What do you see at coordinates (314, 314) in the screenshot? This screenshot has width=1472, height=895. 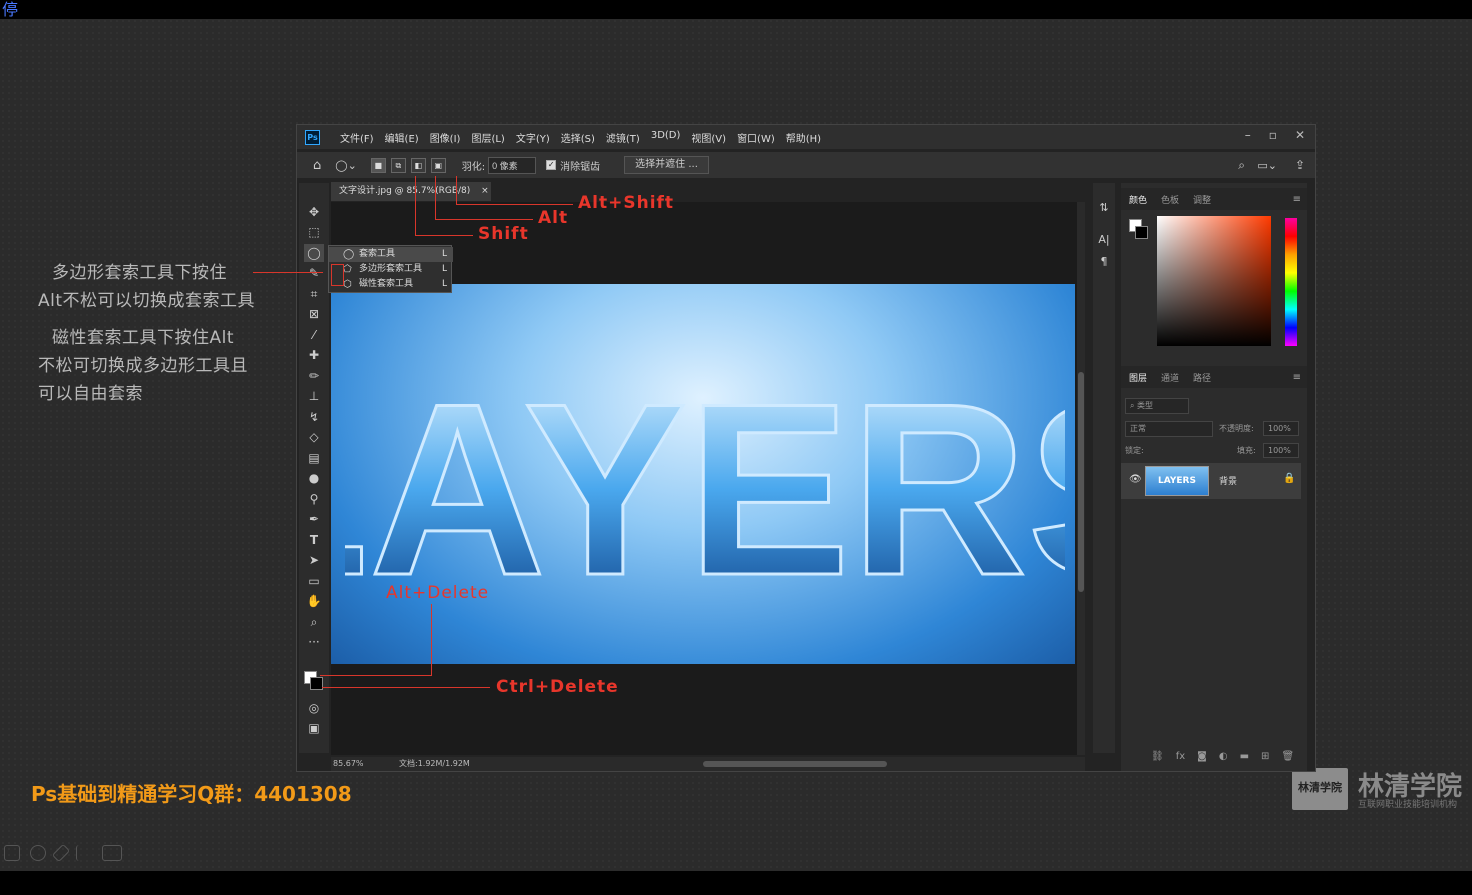 I see `frame-tool-icon: ⊠` at bounding box center [314, 314].